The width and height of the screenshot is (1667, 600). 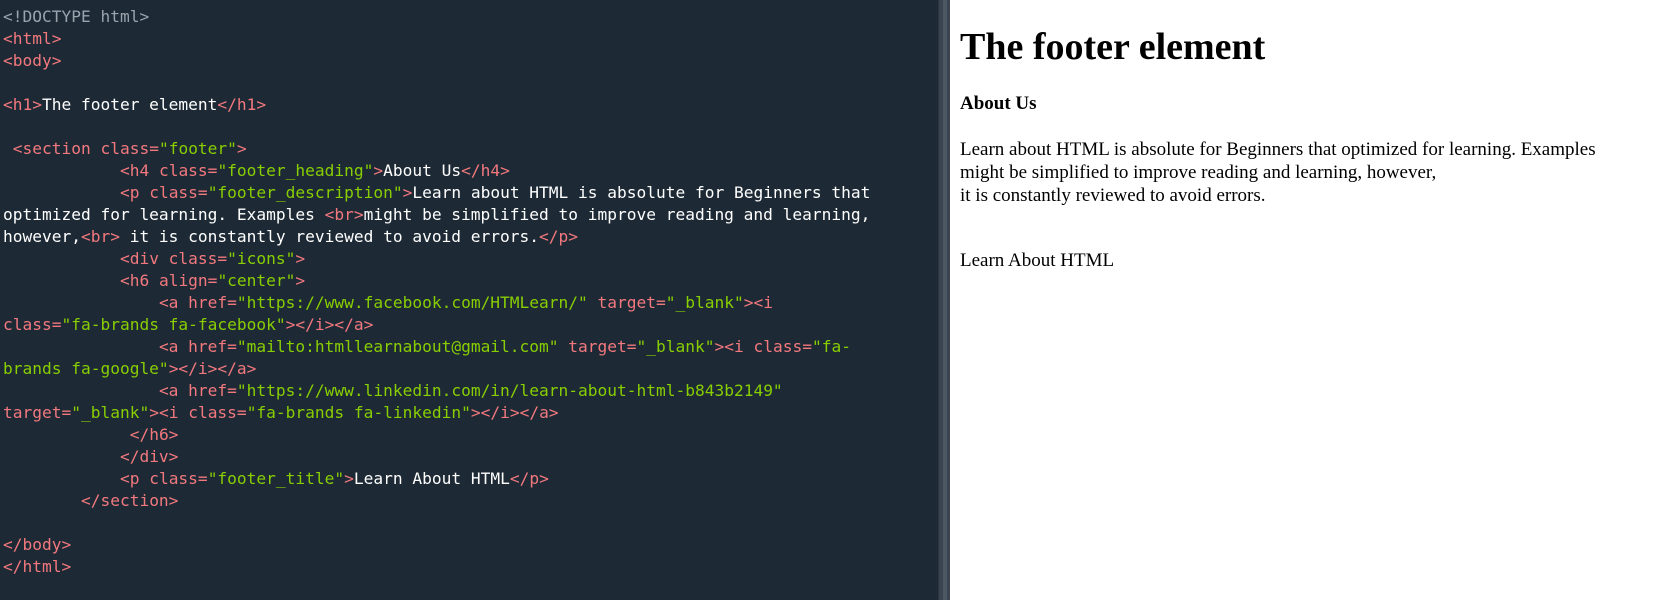 I want to click on code-token: <html>, so click(x=32, y=38).